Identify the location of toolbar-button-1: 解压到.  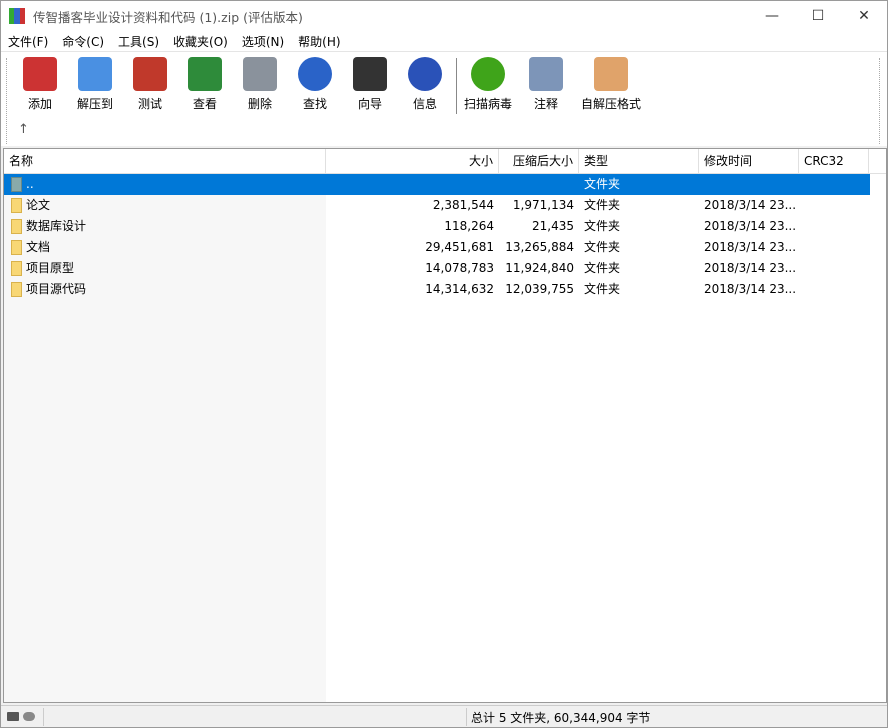
(95, 84).